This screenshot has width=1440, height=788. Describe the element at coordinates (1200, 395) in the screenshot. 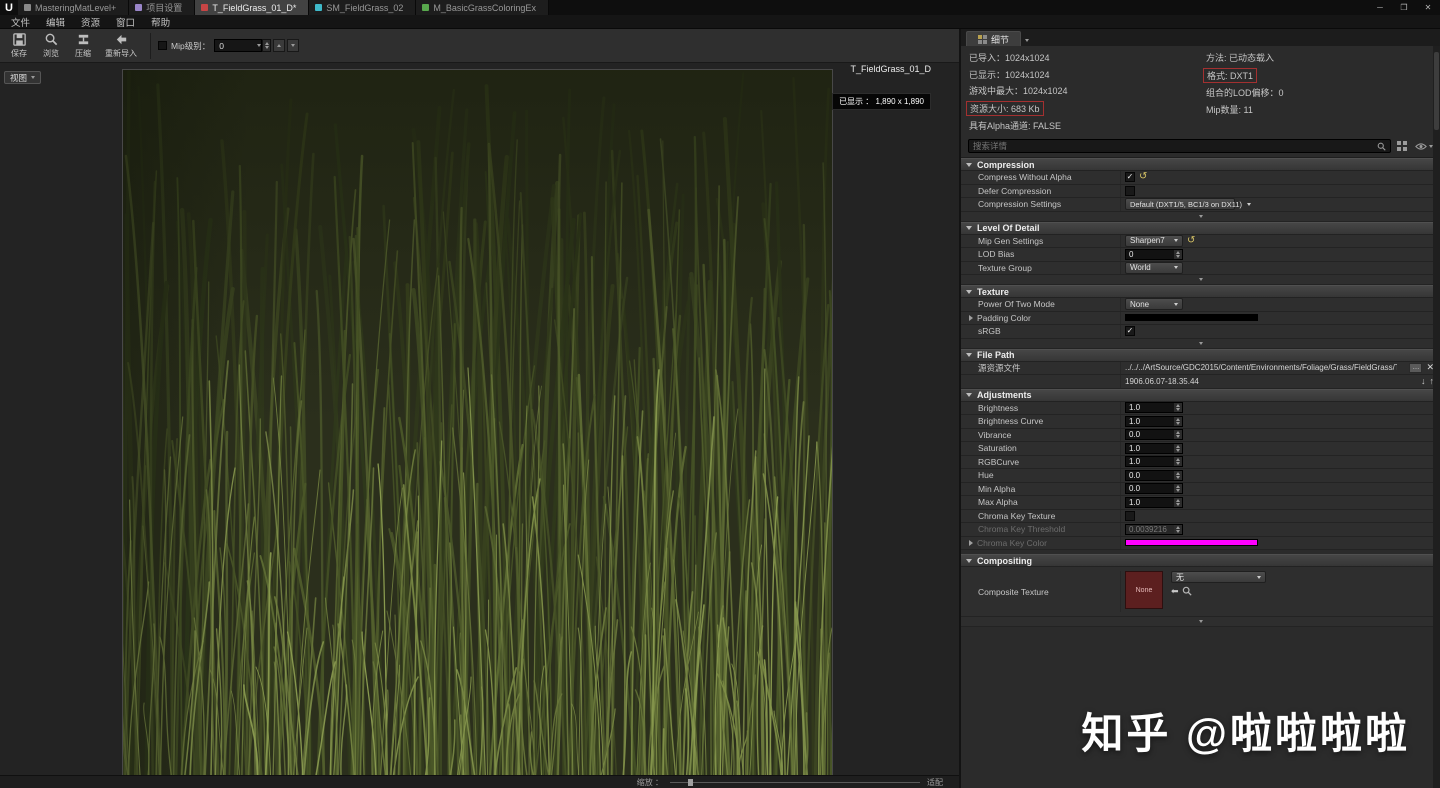

I see `section-adjustments: Adjustments` at that location.